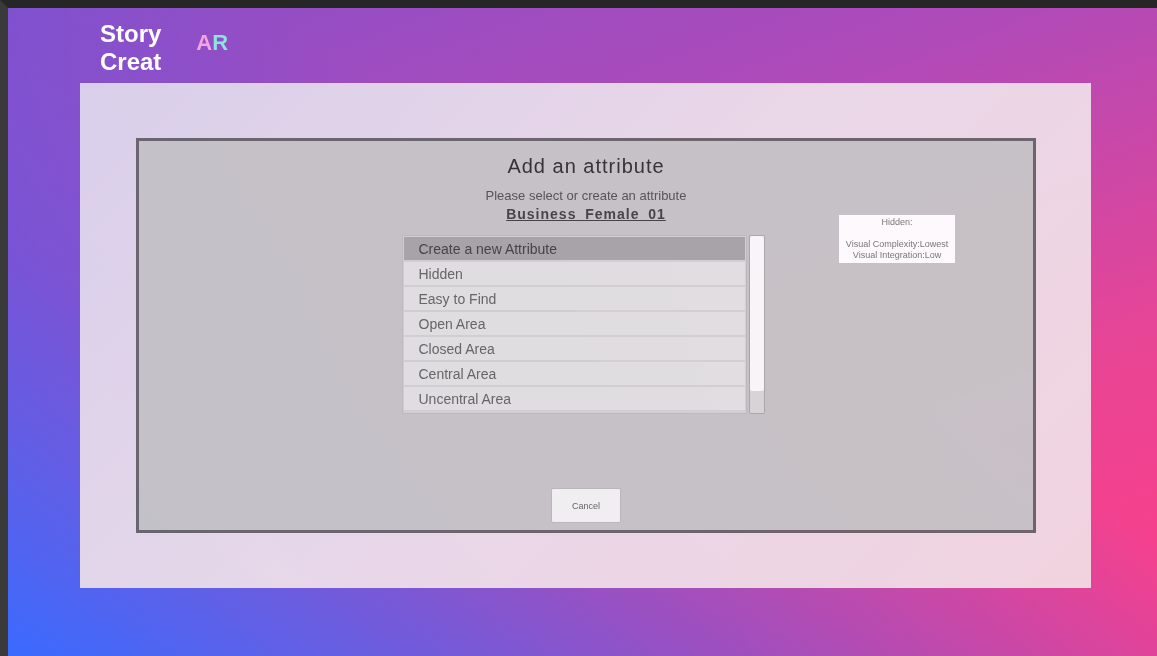  What do you see at coordinates (574, 323) in the screenshot?
I see `attribute-item: Open Area` at bounding box center [574, 323].